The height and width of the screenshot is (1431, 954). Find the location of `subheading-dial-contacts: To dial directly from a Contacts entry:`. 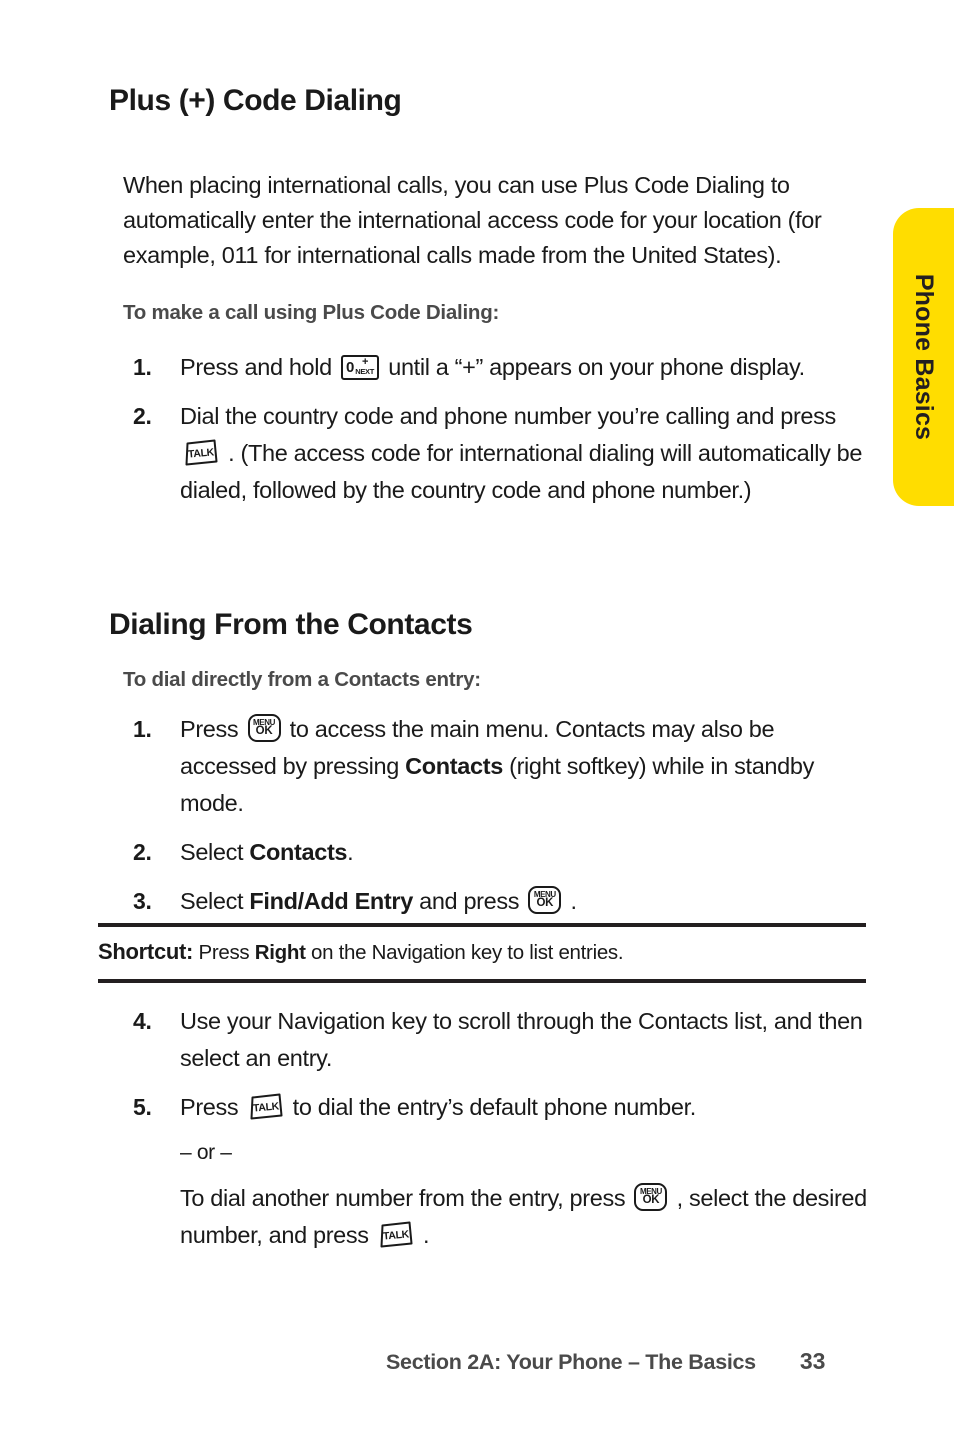

subheading-dial-contacts: To dial directly from a Contacts entry: is located at coordinates (302, 679).